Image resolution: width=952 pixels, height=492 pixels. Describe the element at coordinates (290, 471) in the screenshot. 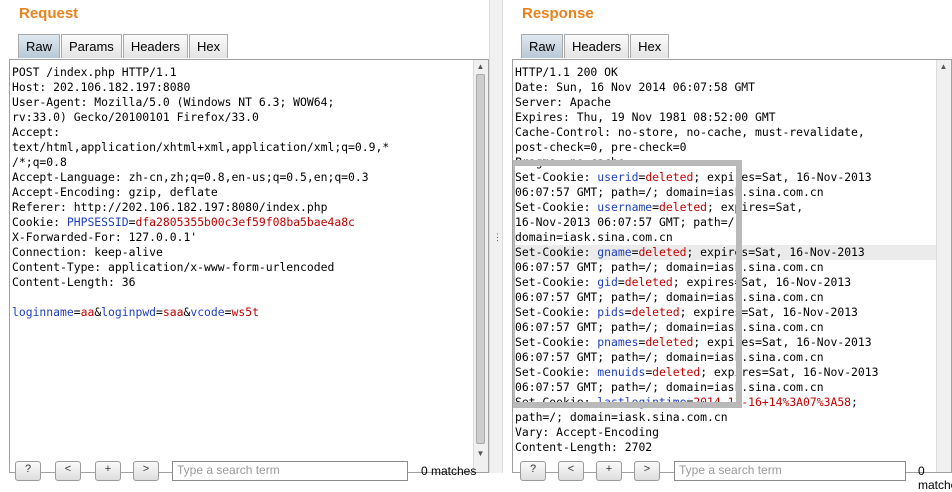

I see `request-search-input: Type a search term` at that location.